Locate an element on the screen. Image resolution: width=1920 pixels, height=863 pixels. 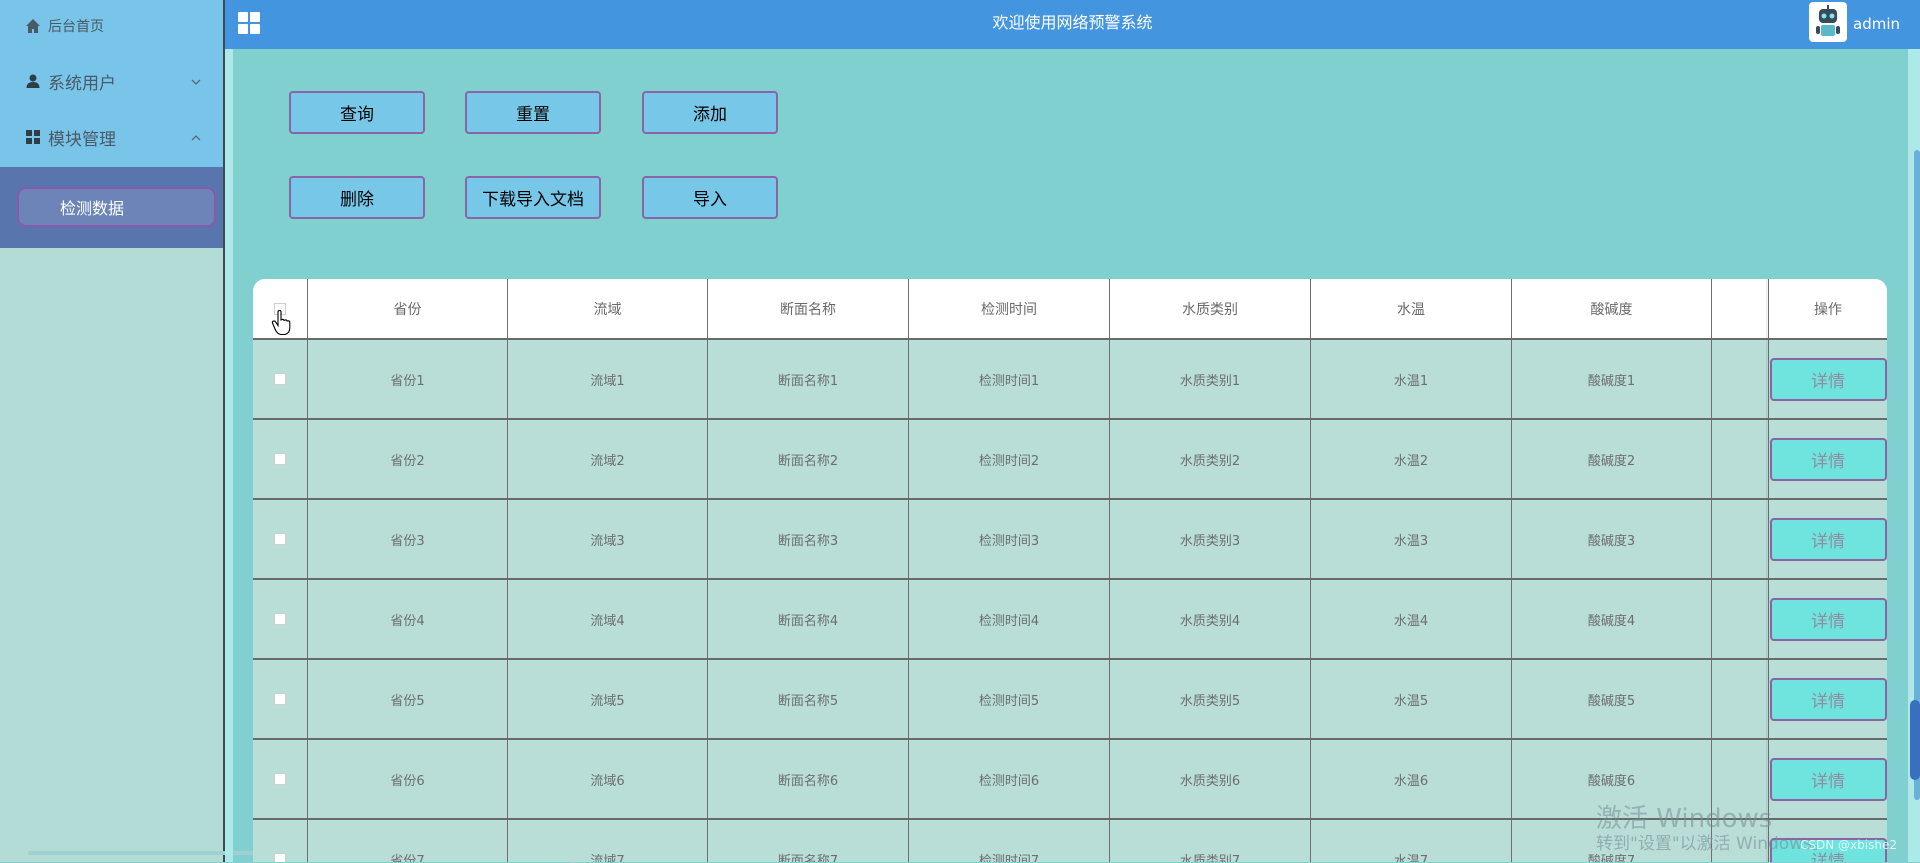
table-row: 省份2 流域2 断面名称2 检测时间2 水质类别2 水温2 酸碱度2 详情 is located at coordinates (1070, 458).